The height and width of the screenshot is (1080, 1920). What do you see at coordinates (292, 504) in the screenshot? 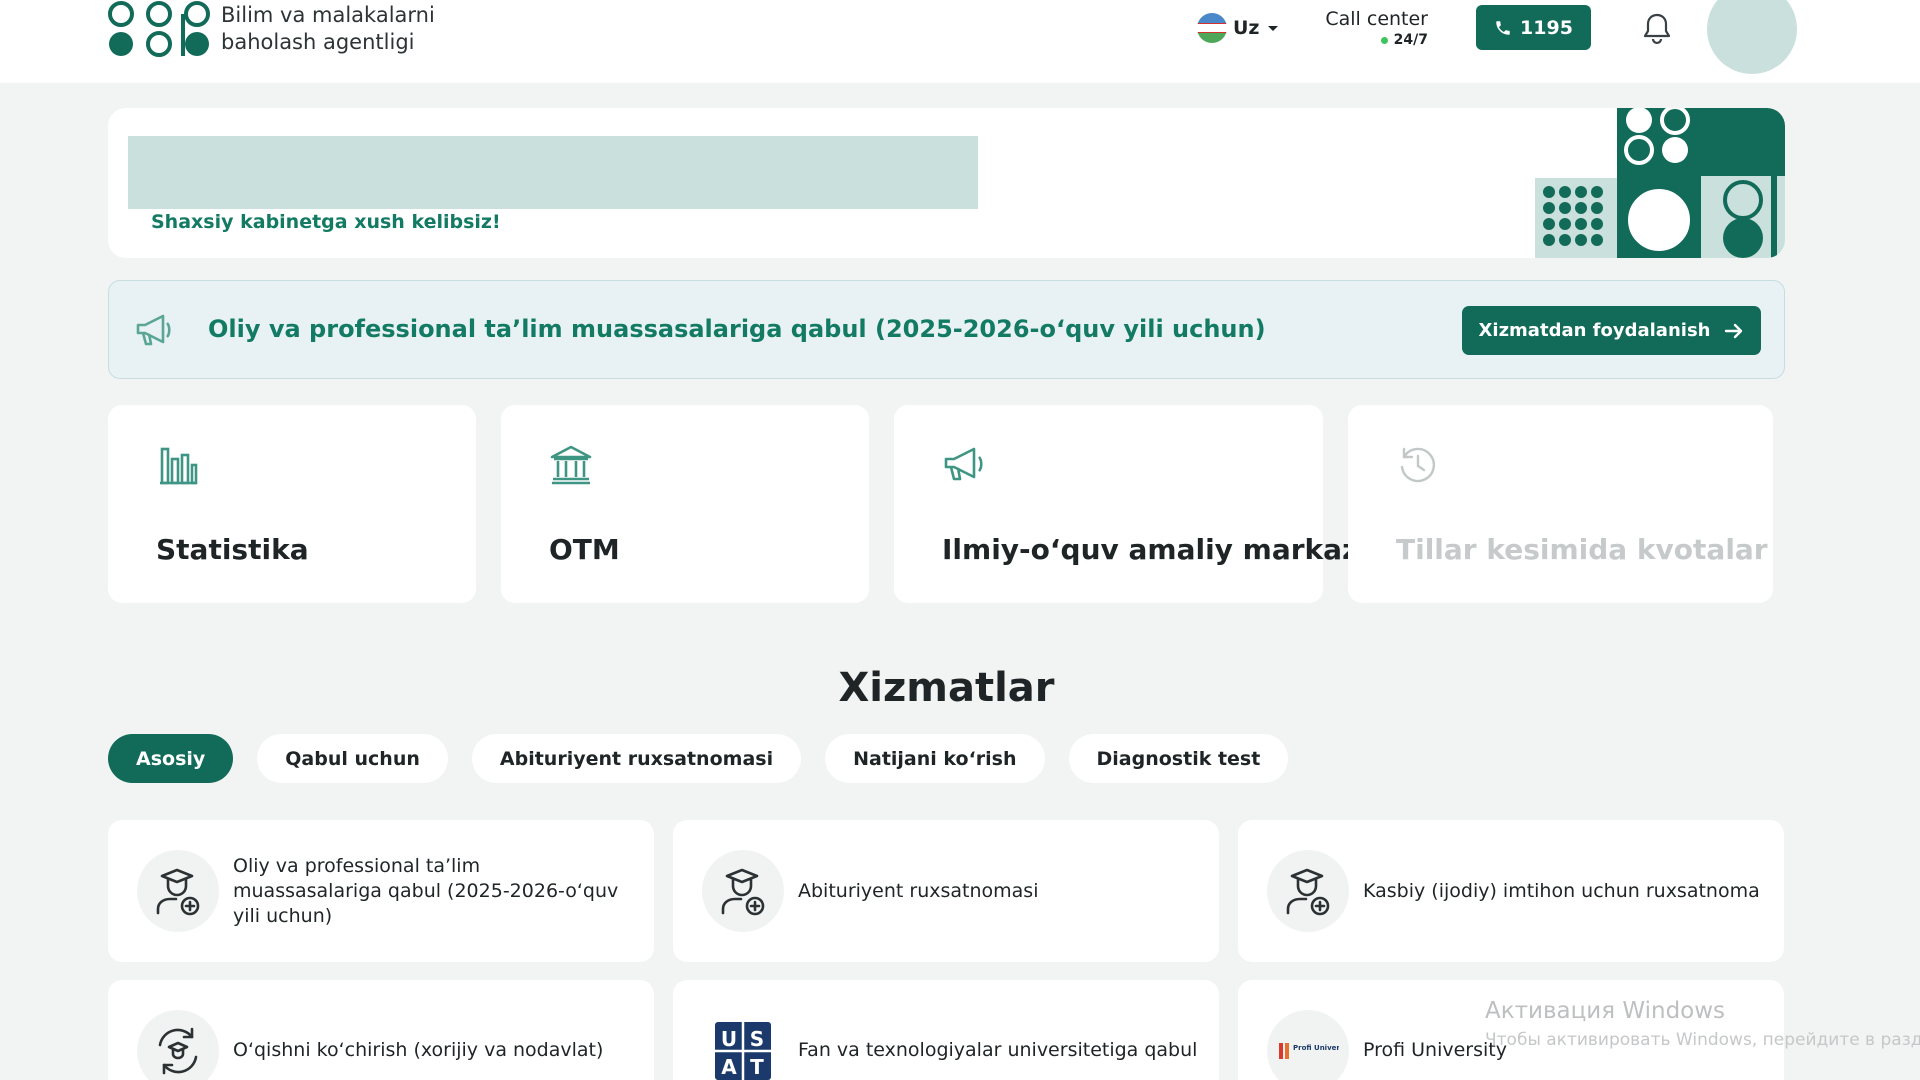
I see `quick-link-statistika: Statistika` at bounding box center [292, 504].